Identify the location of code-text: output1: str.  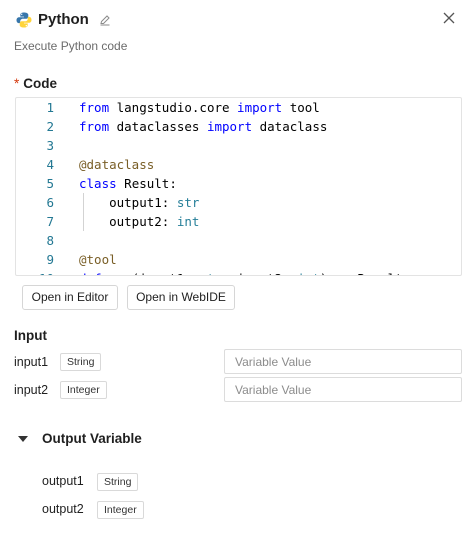
(139, 202).